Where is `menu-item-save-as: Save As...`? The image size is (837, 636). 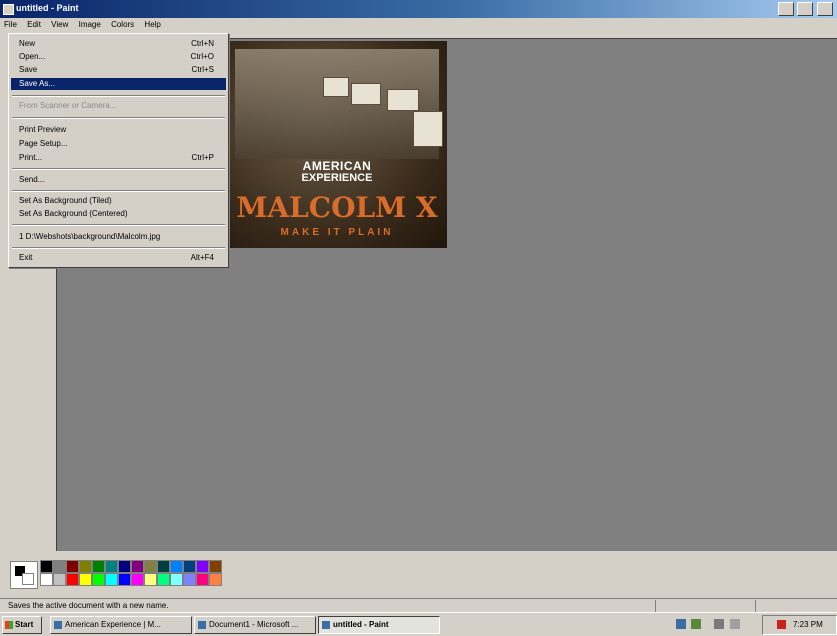 menu-item-save-as: Save As... is located at coordinates (118, 84).